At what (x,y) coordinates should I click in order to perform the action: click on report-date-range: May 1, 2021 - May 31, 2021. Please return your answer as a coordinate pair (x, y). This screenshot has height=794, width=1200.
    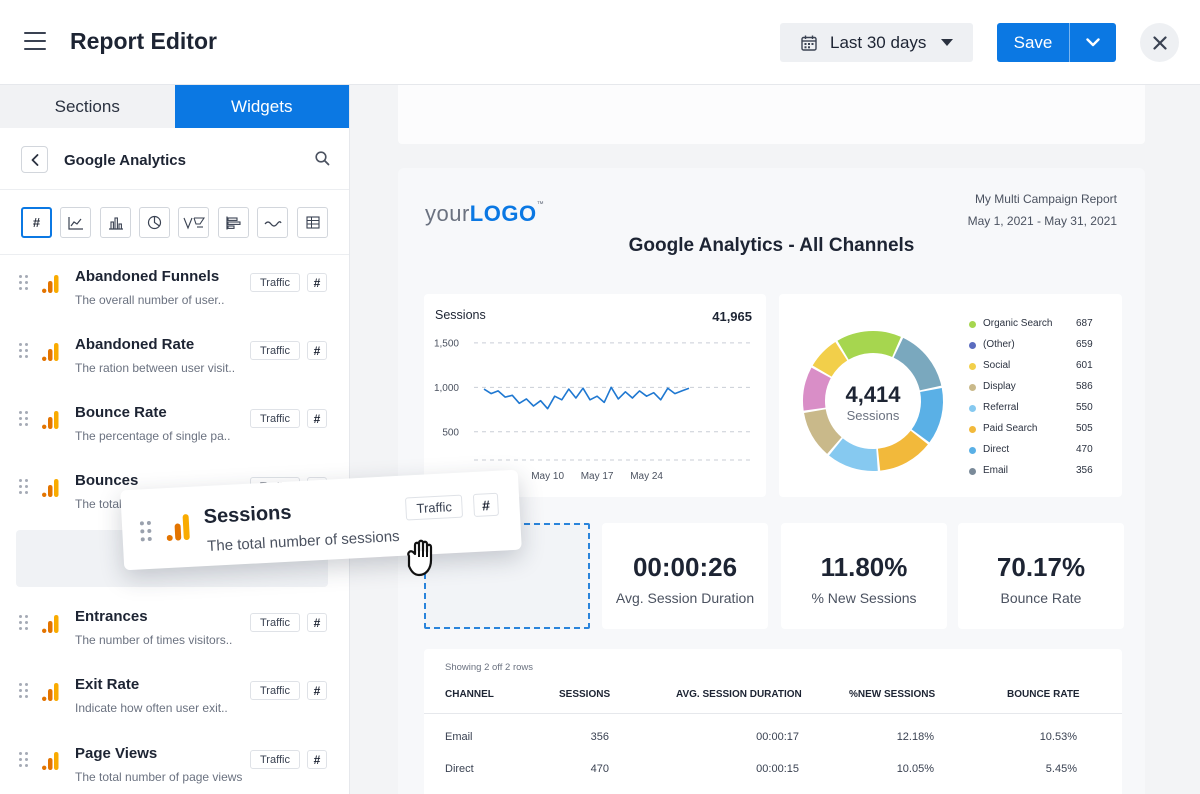
    Looking at the image, I should click on (1042, 221).